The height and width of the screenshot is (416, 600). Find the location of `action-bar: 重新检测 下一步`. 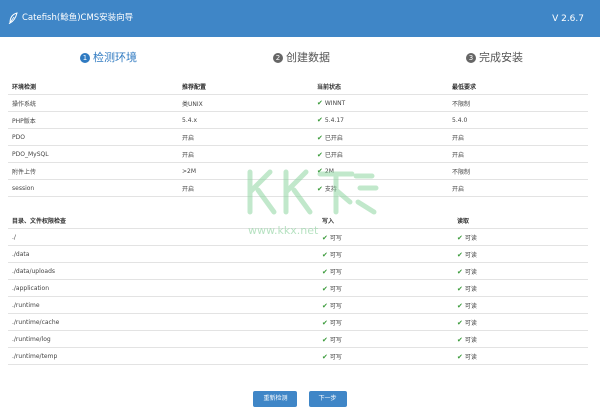

action-bar: 重新检测 下一步 is located at coordinates (300, 396).